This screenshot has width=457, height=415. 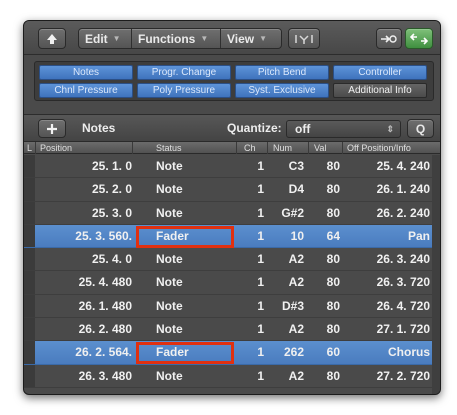 I want to click on filter-label: Additional Info, so click(x=380, y=90).